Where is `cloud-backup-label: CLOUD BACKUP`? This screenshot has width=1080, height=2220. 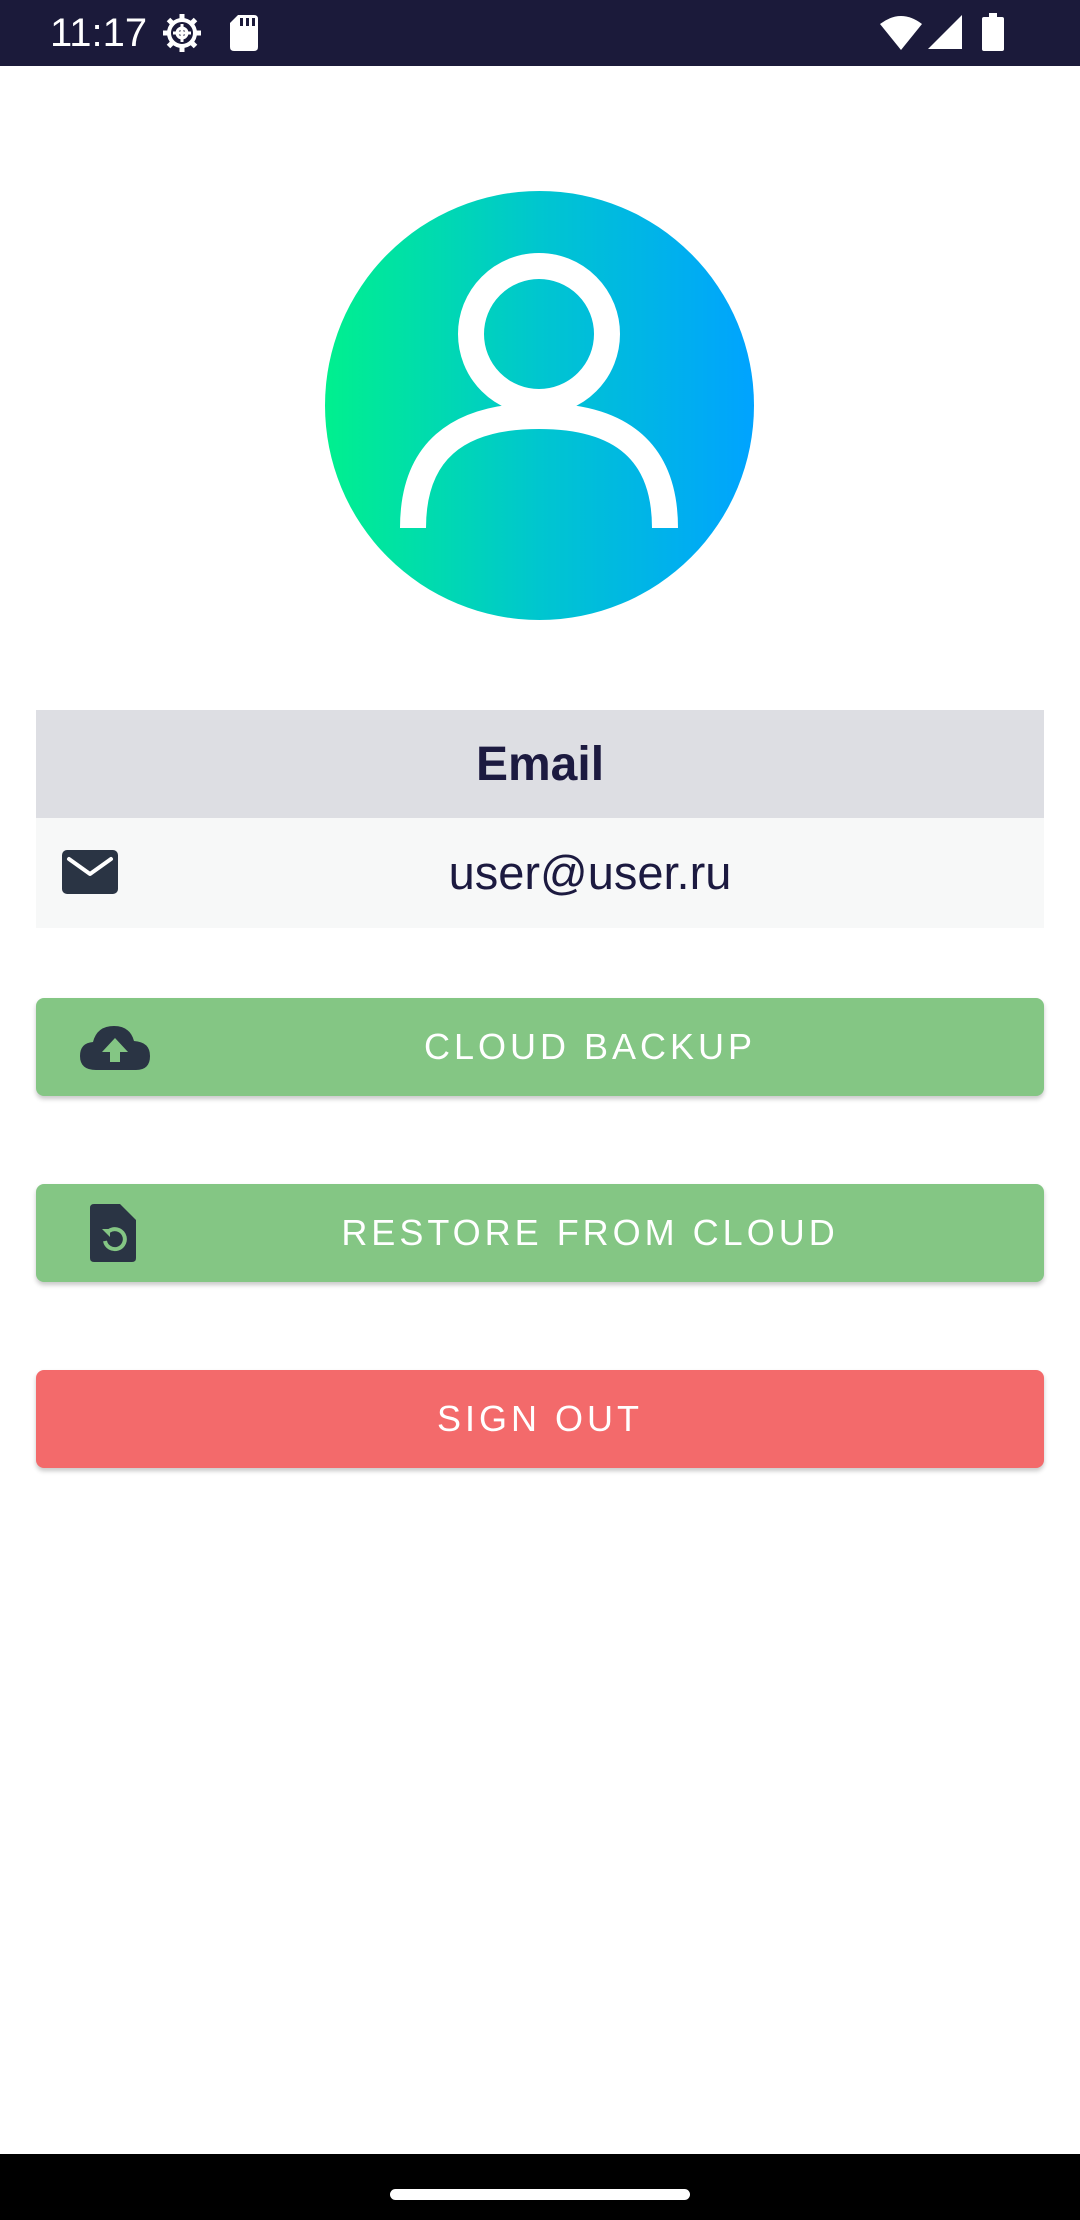
cloud-backup-label: CLOUD BACKUP is located at coordinates (590, 1046).